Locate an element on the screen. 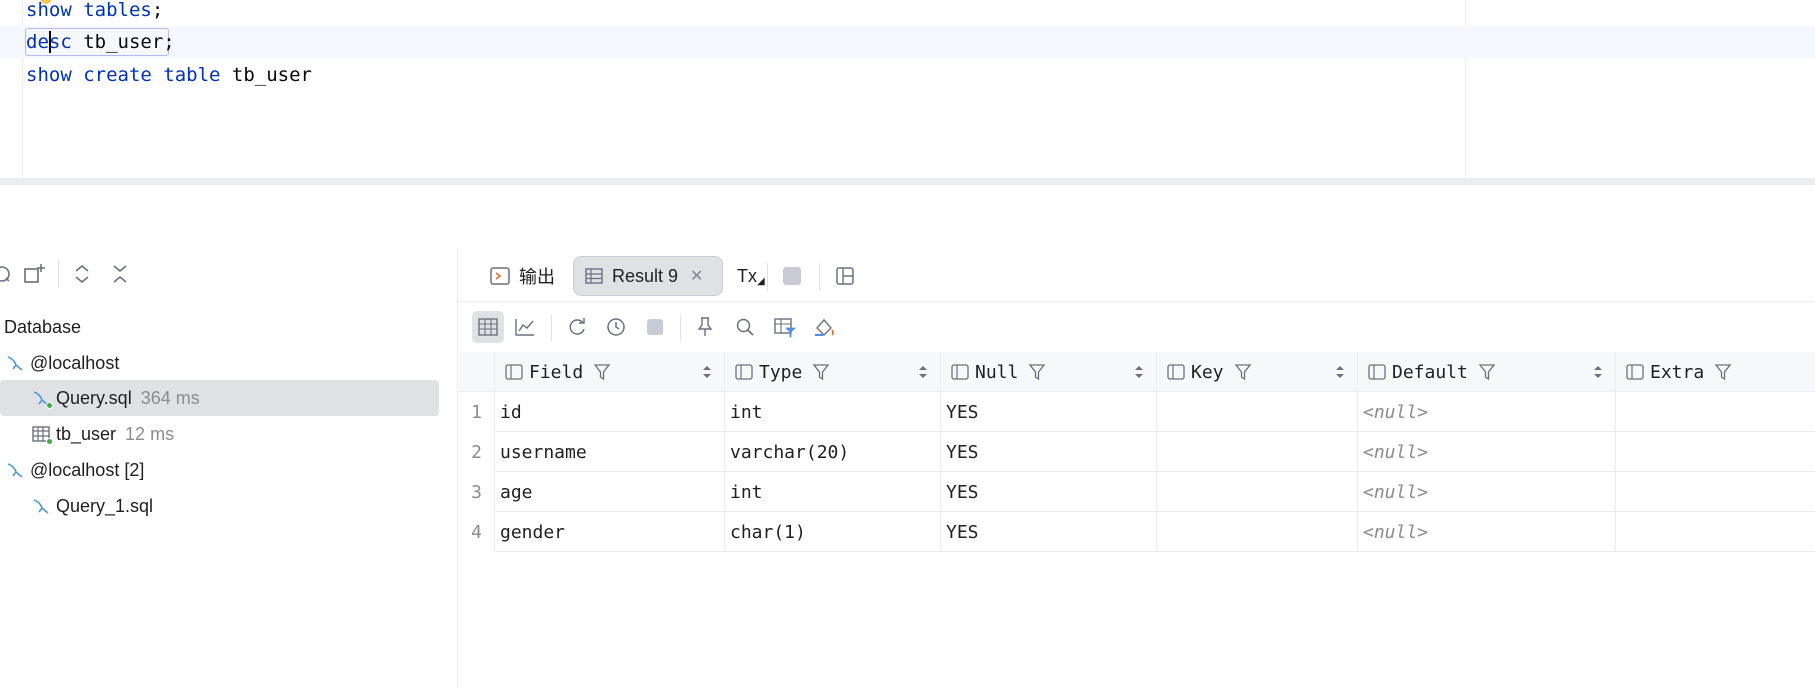  tree-item-tb-user: tb_user 12 ms is located at coordinates (220, 434).